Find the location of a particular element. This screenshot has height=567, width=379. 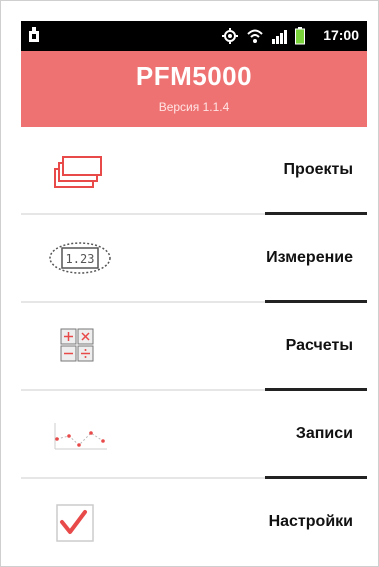

menu-item-projects: Проекты is located at coordinates (194, 171).